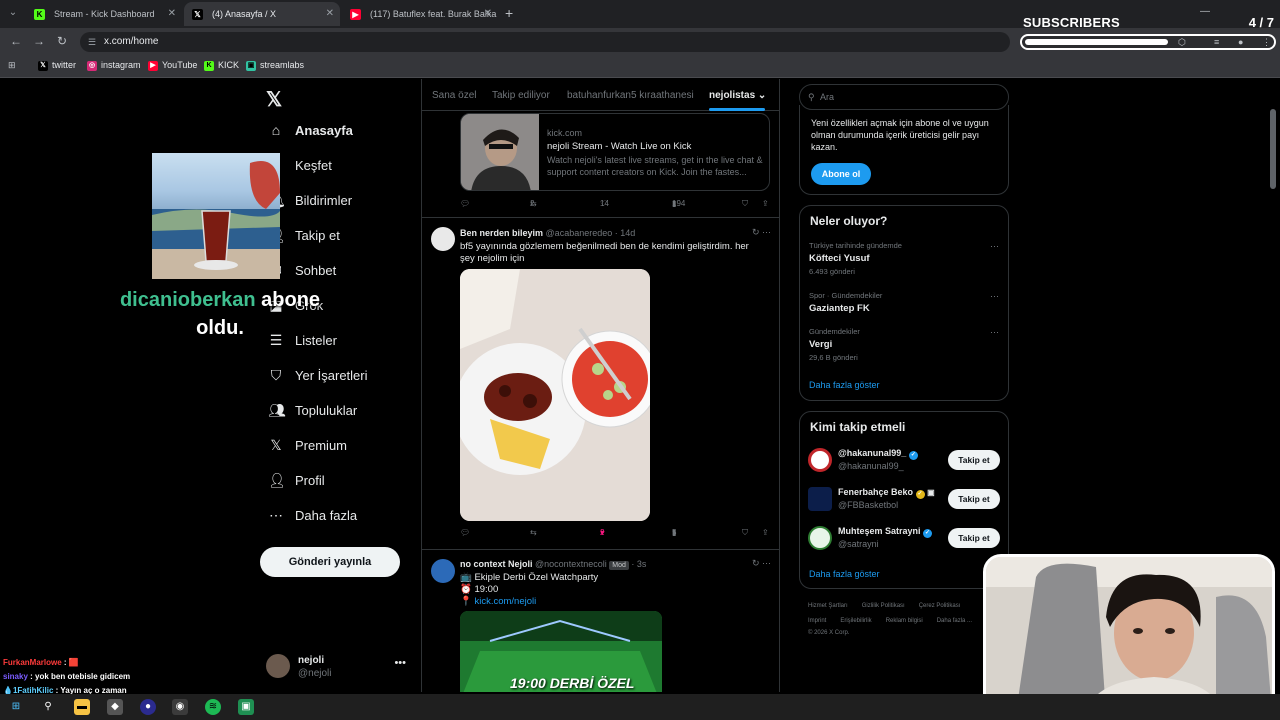 This screenshot has height=720, width=1280. Describe the element at coordinates (1071, 22) in the screenshot. I see `subscribers-label: SUBSCRIBERS` at that location.